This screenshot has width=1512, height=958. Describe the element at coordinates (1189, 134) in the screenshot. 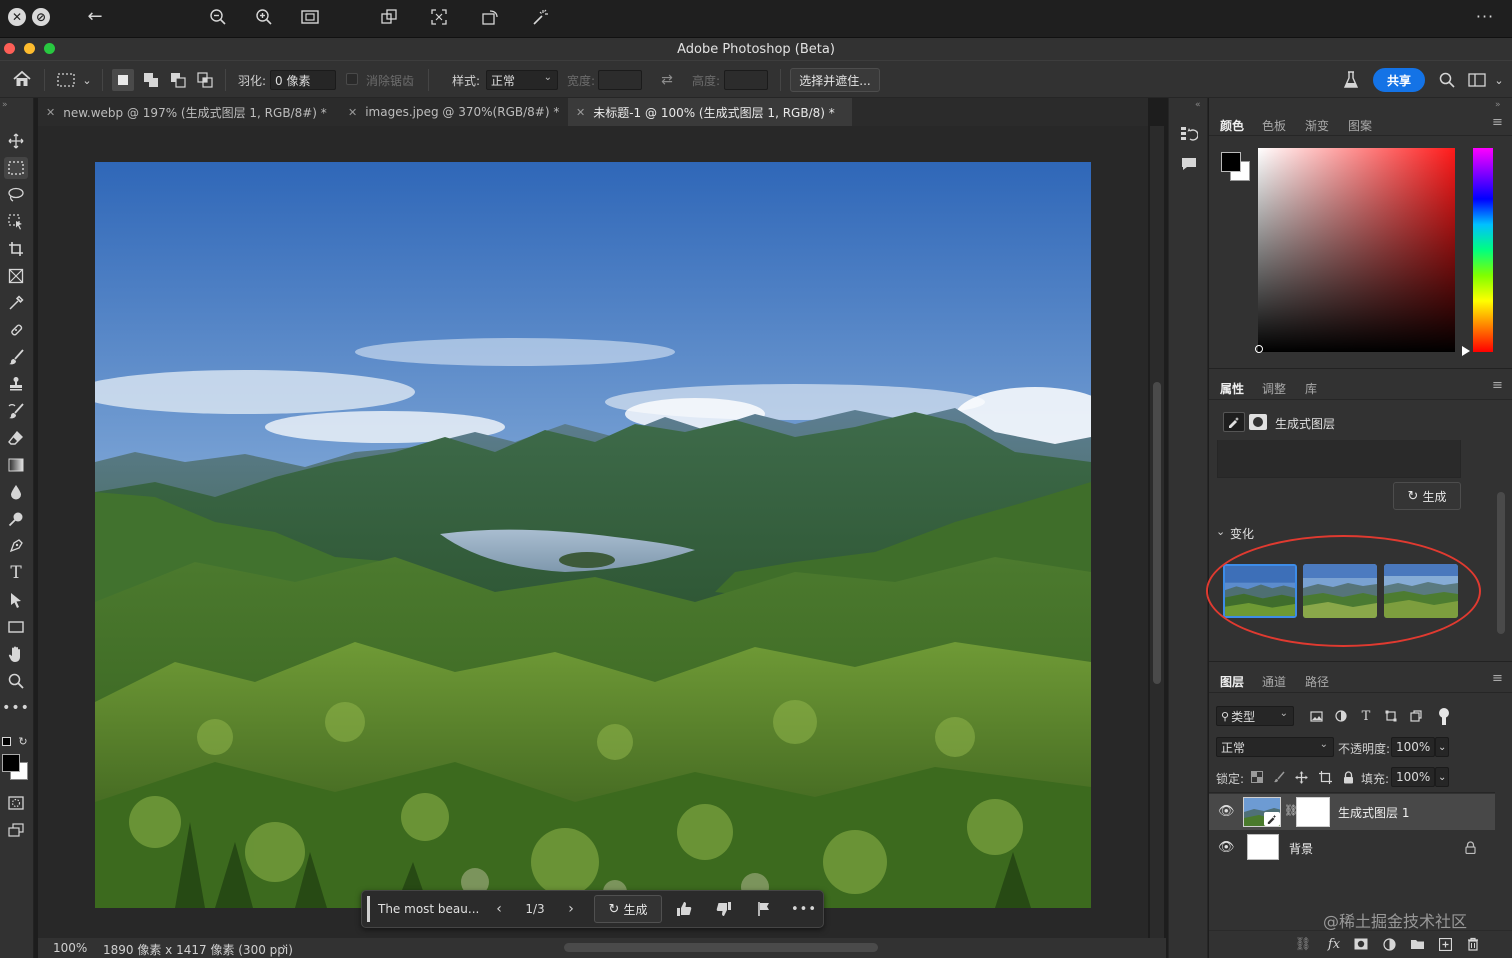

I see `history-panel-icon` at that location.